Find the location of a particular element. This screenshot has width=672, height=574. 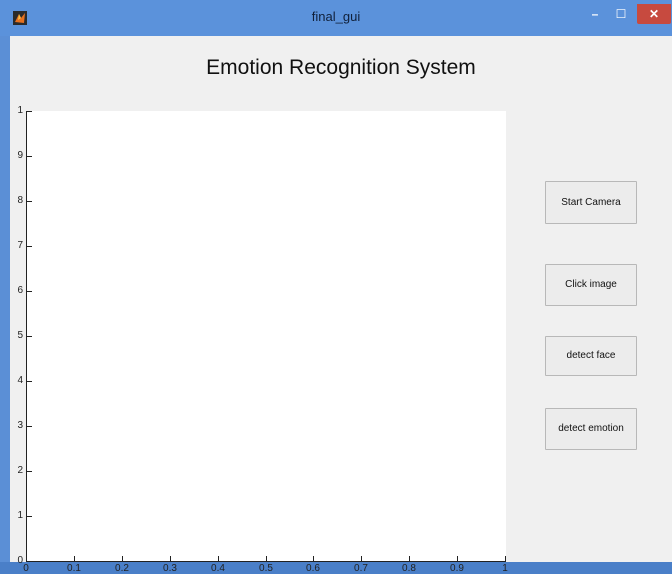

y-tick-label: 8 is located at coordinates (20, 200).